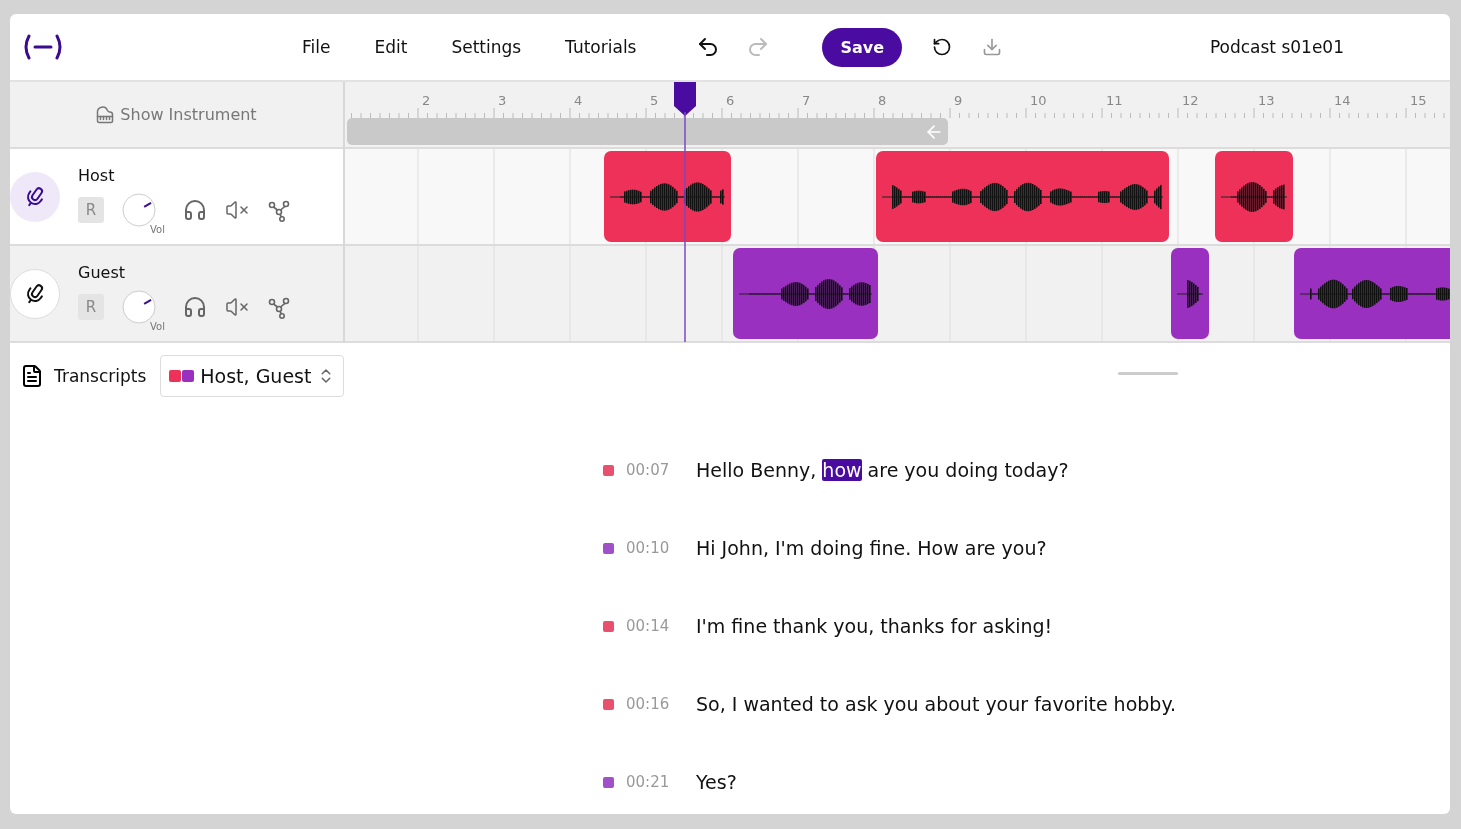 Image resolution: width=1461 pixels, height=829 pixels. What do you see at coordinates (391, 47) in the screenshot?
I see `menu-item: Edit` at bounding box center [391, 47].